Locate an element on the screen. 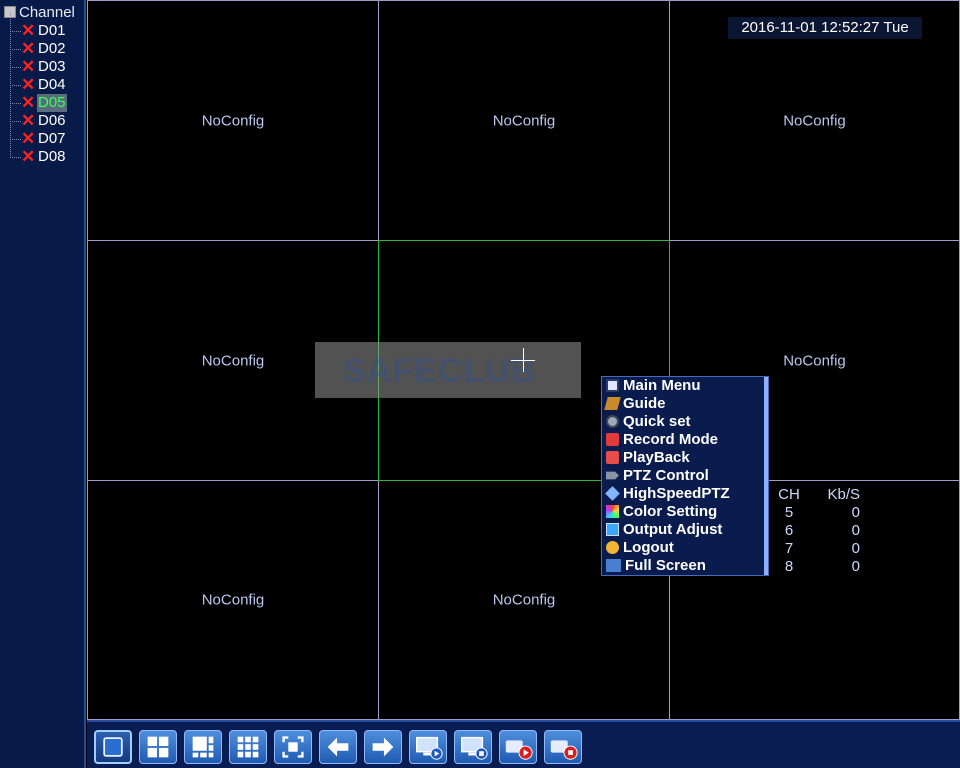  menu-item-output-adjust: Output Adjust is located at coordinates (664, 530).